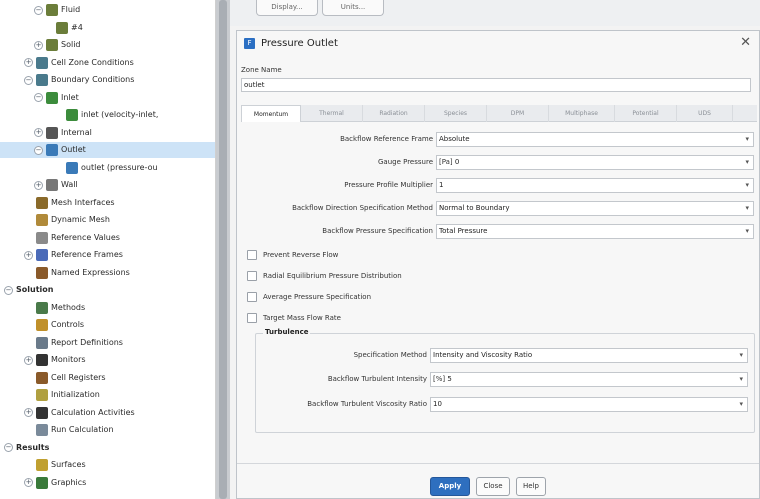 Image resolution: width=760 pixels, height=499 pixels. Describe the element at coordinates (589, 355) in the screenshot. I see `spec-method-select: Intensity and Viscosity Ratio ▾` at that location.